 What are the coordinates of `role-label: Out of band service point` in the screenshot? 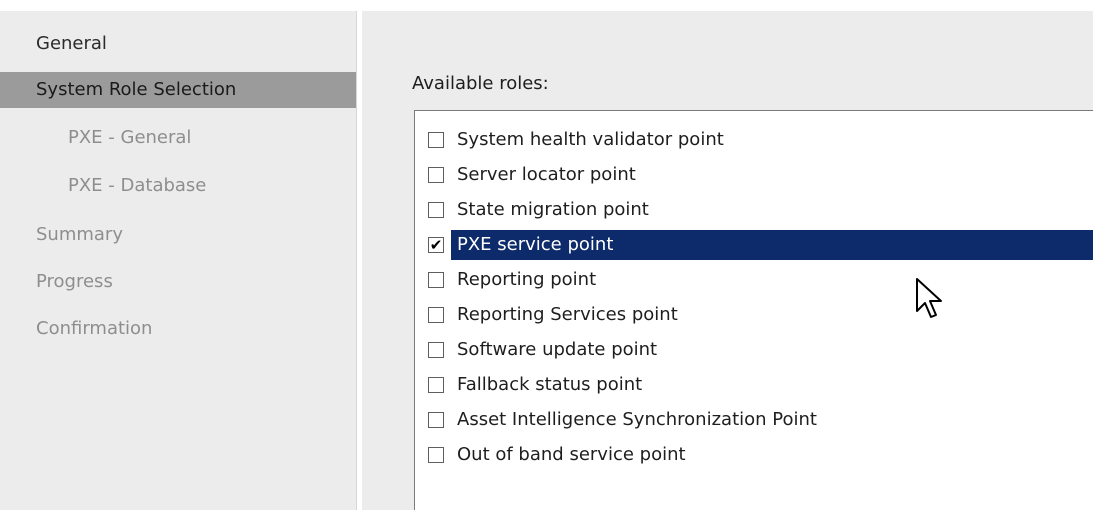 It's located at (570, 455).